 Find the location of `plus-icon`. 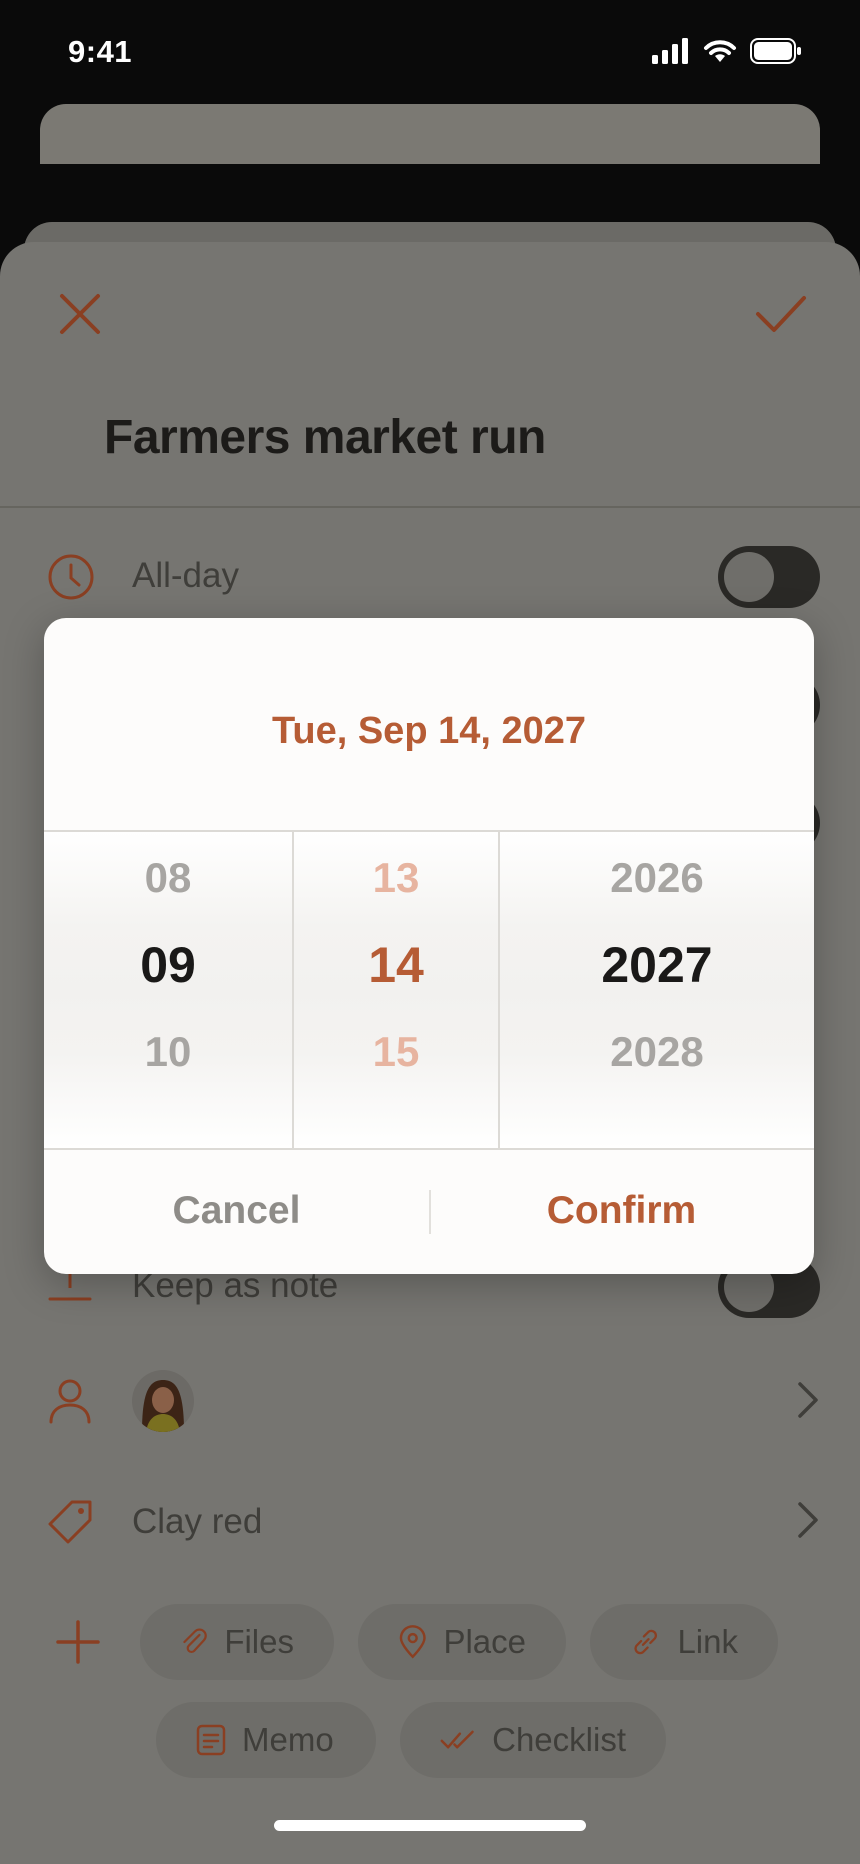

plus-icon is located at coordinates (78, 1642).